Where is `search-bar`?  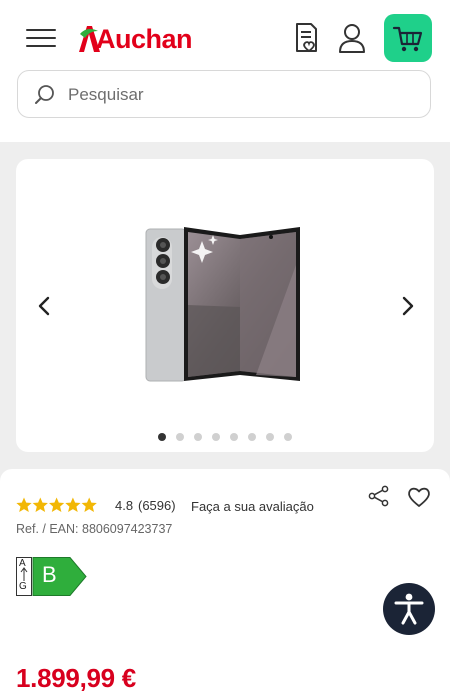
search-bar is located at coordinates (224, 94).